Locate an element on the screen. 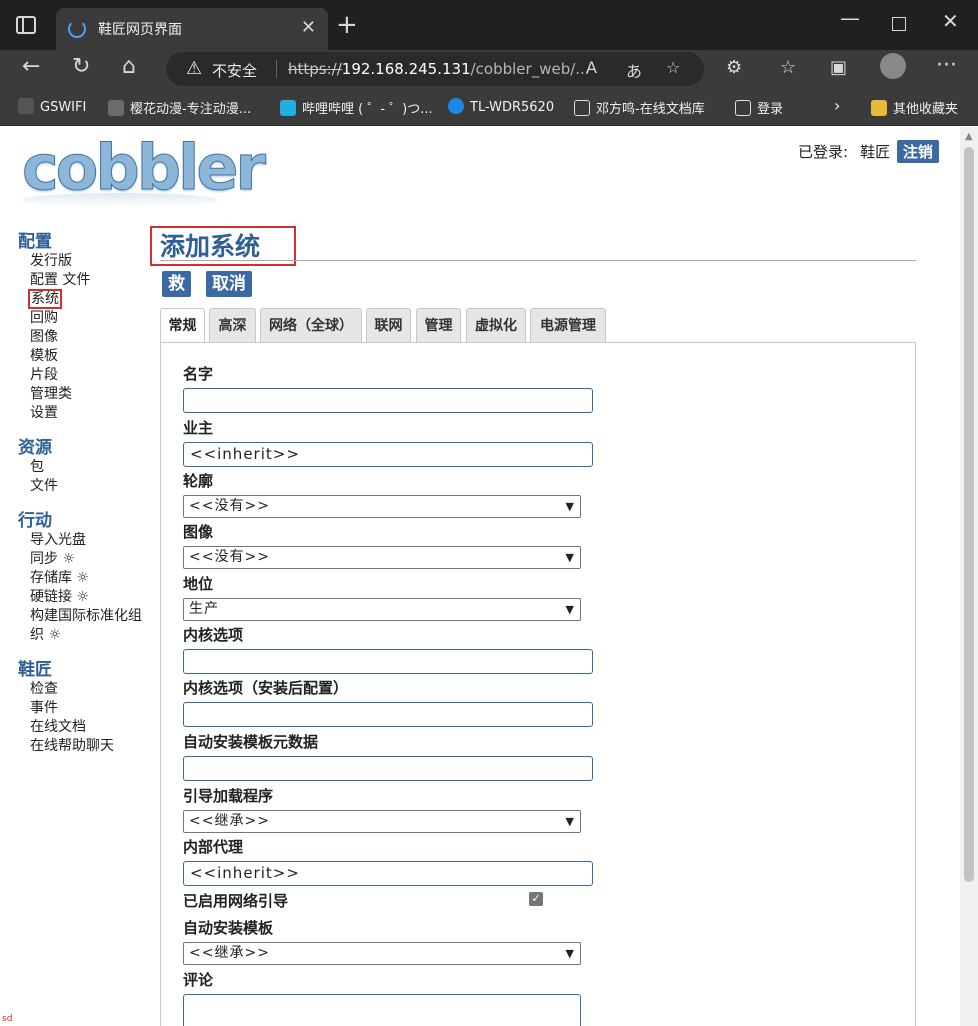 This screenshot has height=1026, width=978. nav-item-settings: 设置 is located at coordinates (88, 413).